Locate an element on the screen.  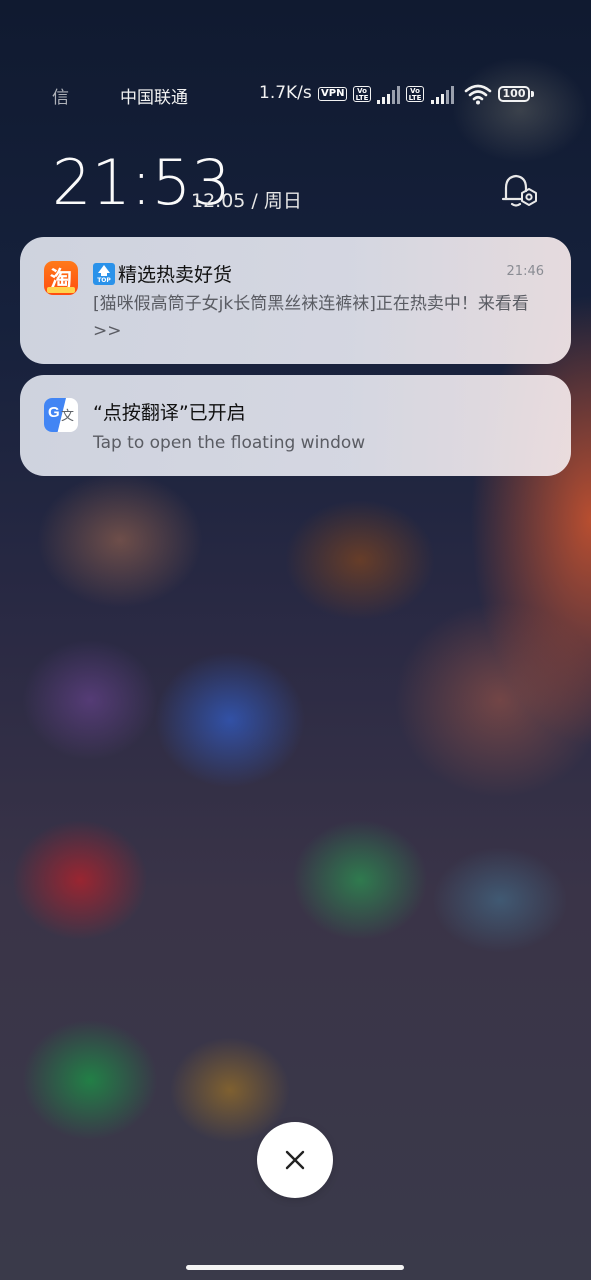
signal-strength-icon is located at coordinates (388, 95).